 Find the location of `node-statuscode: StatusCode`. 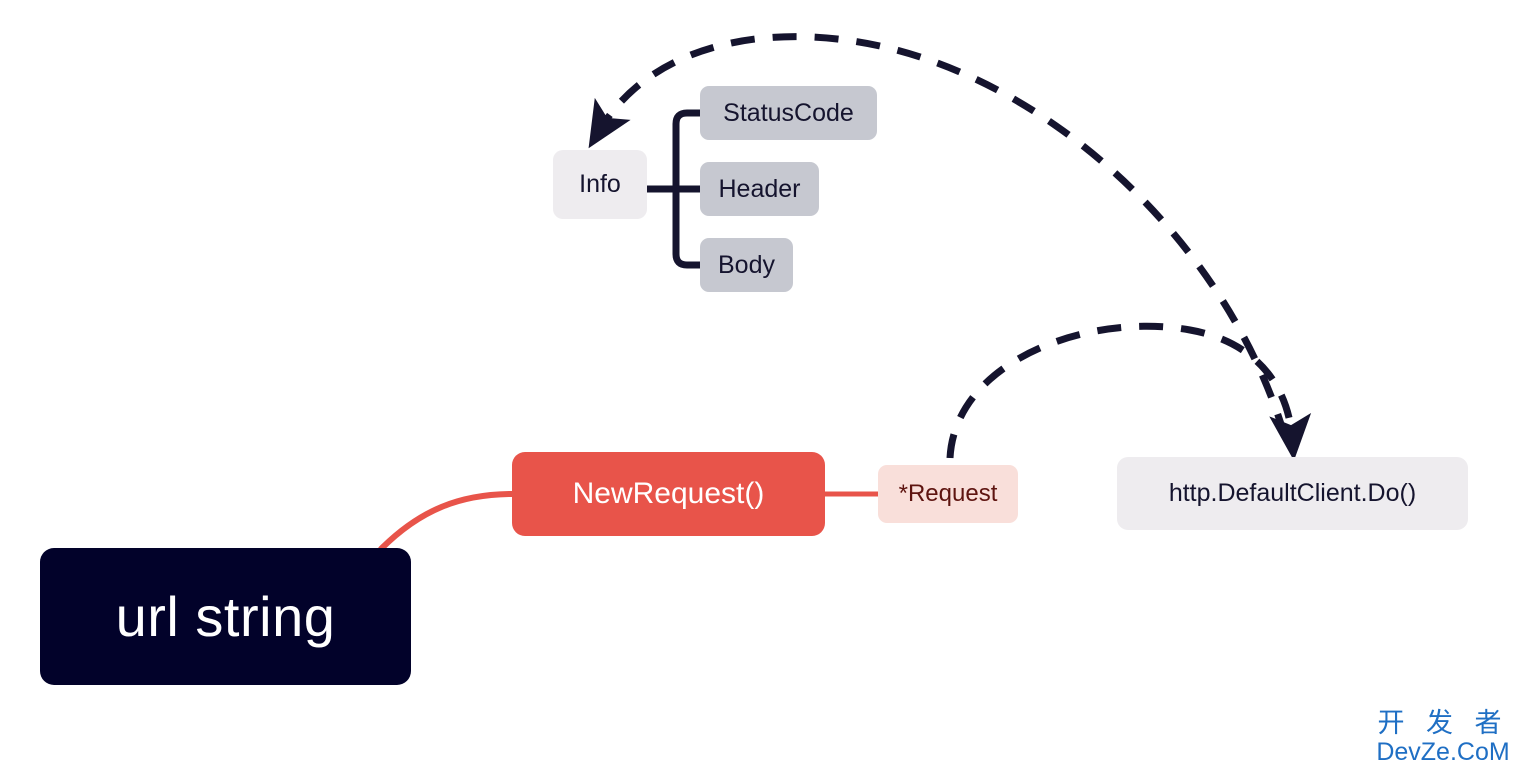

node-statuscode: StatusCode is located at coordinates (788, 113).